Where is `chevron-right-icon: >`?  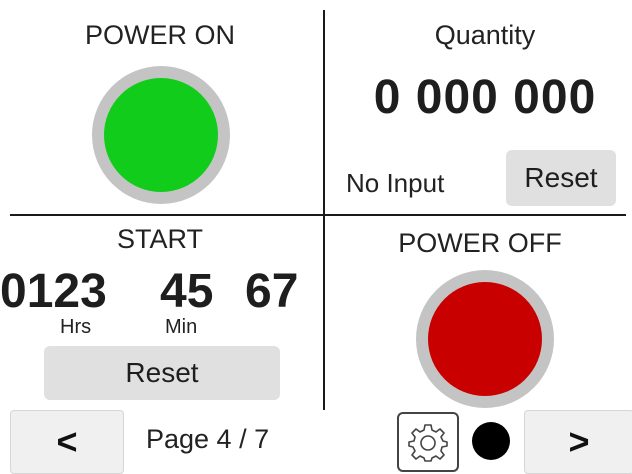 chevron-right-icon: > is located at coordinates (579, 441).